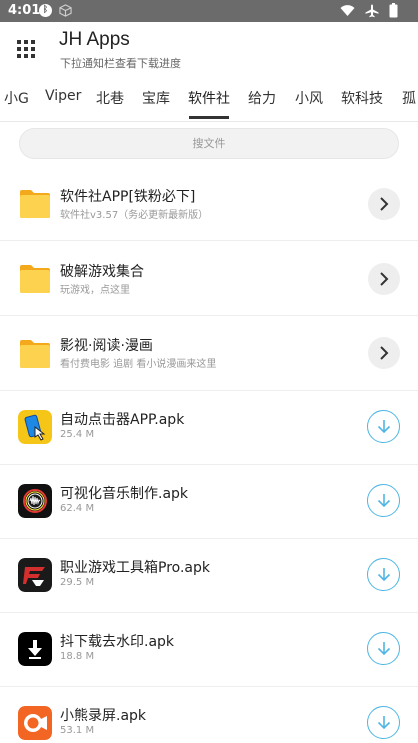 This screenshot has height=743, width=418. Describe the element at coordinates (309, 98) in the screenshot. I see `tab-xiaofeng: 小风` at that location.